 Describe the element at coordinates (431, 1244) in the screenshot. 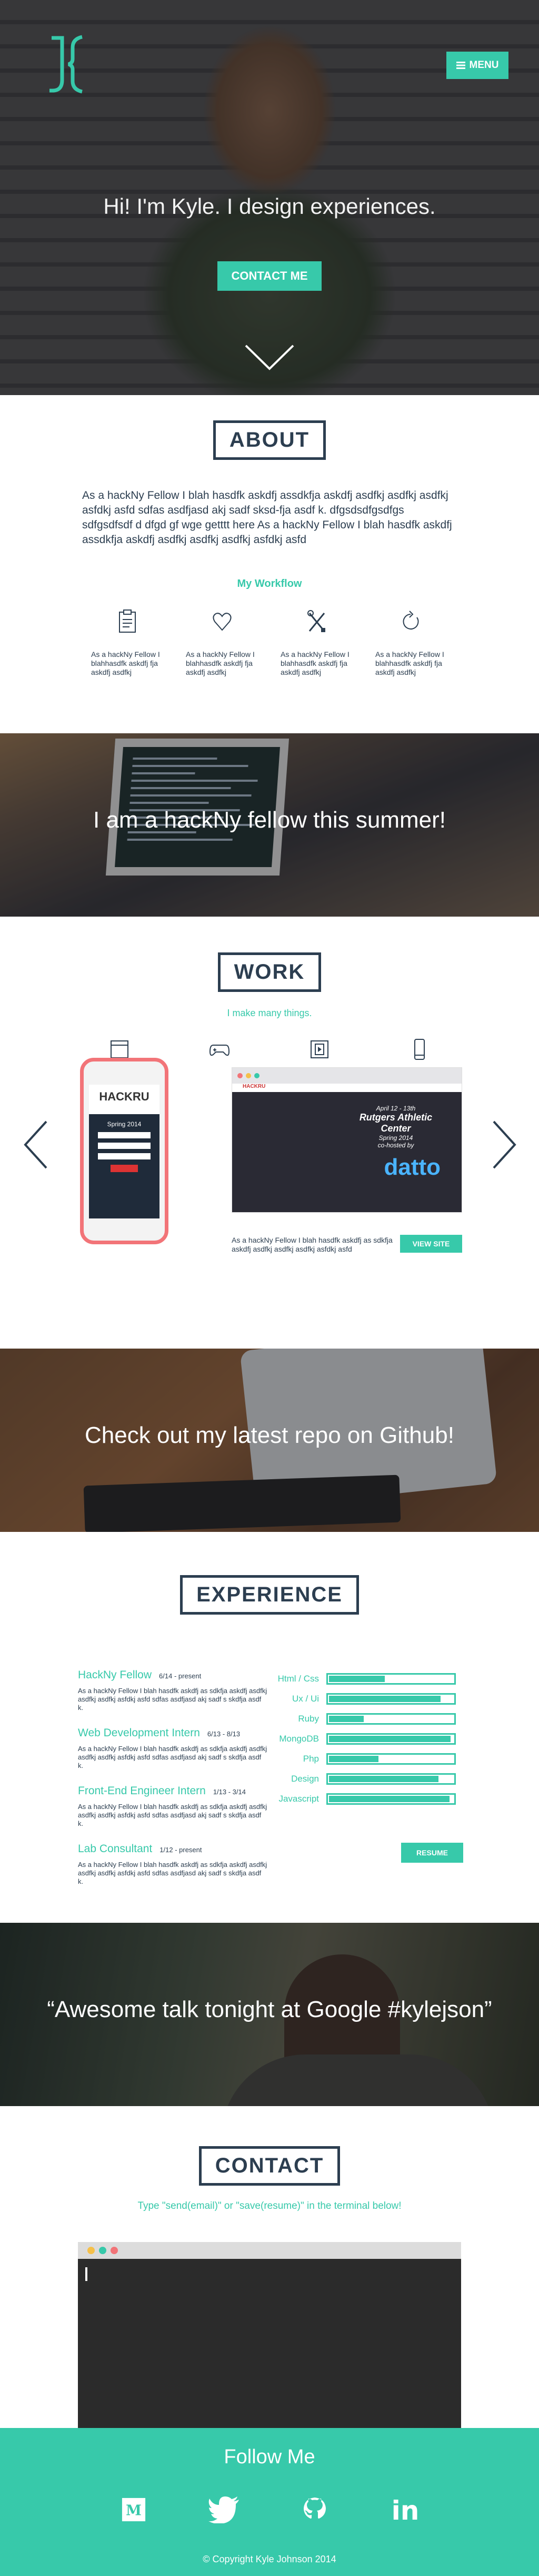

I see `view-site-button: VIEW SITE` at that location.